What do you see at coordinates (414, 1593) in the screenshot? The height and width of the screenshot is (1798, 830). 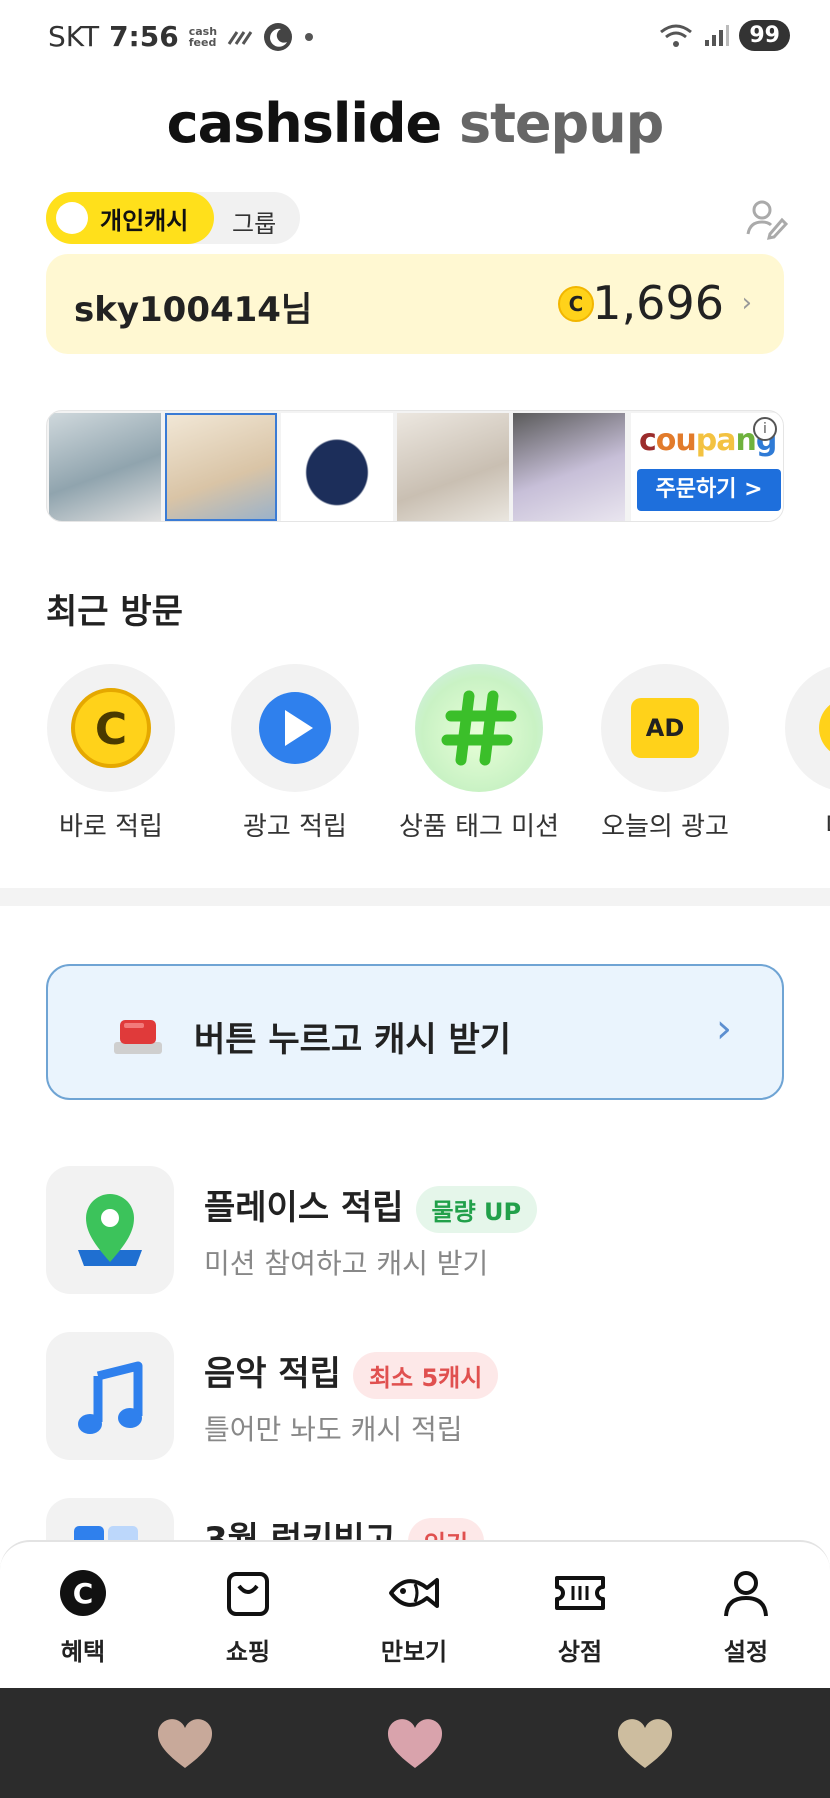 I see `fish-pedometer-icon` at bounding box center [414, 1593].